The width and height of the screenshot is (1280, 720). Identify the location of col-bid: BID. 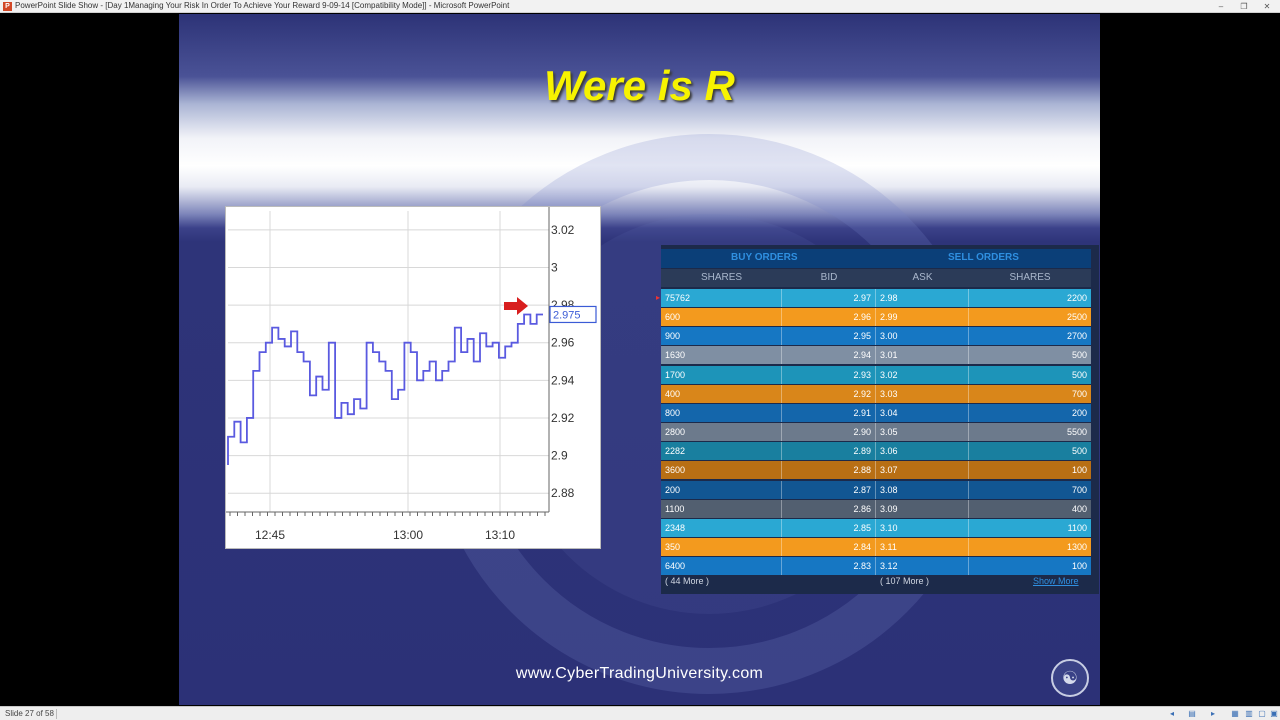
(829, 277).